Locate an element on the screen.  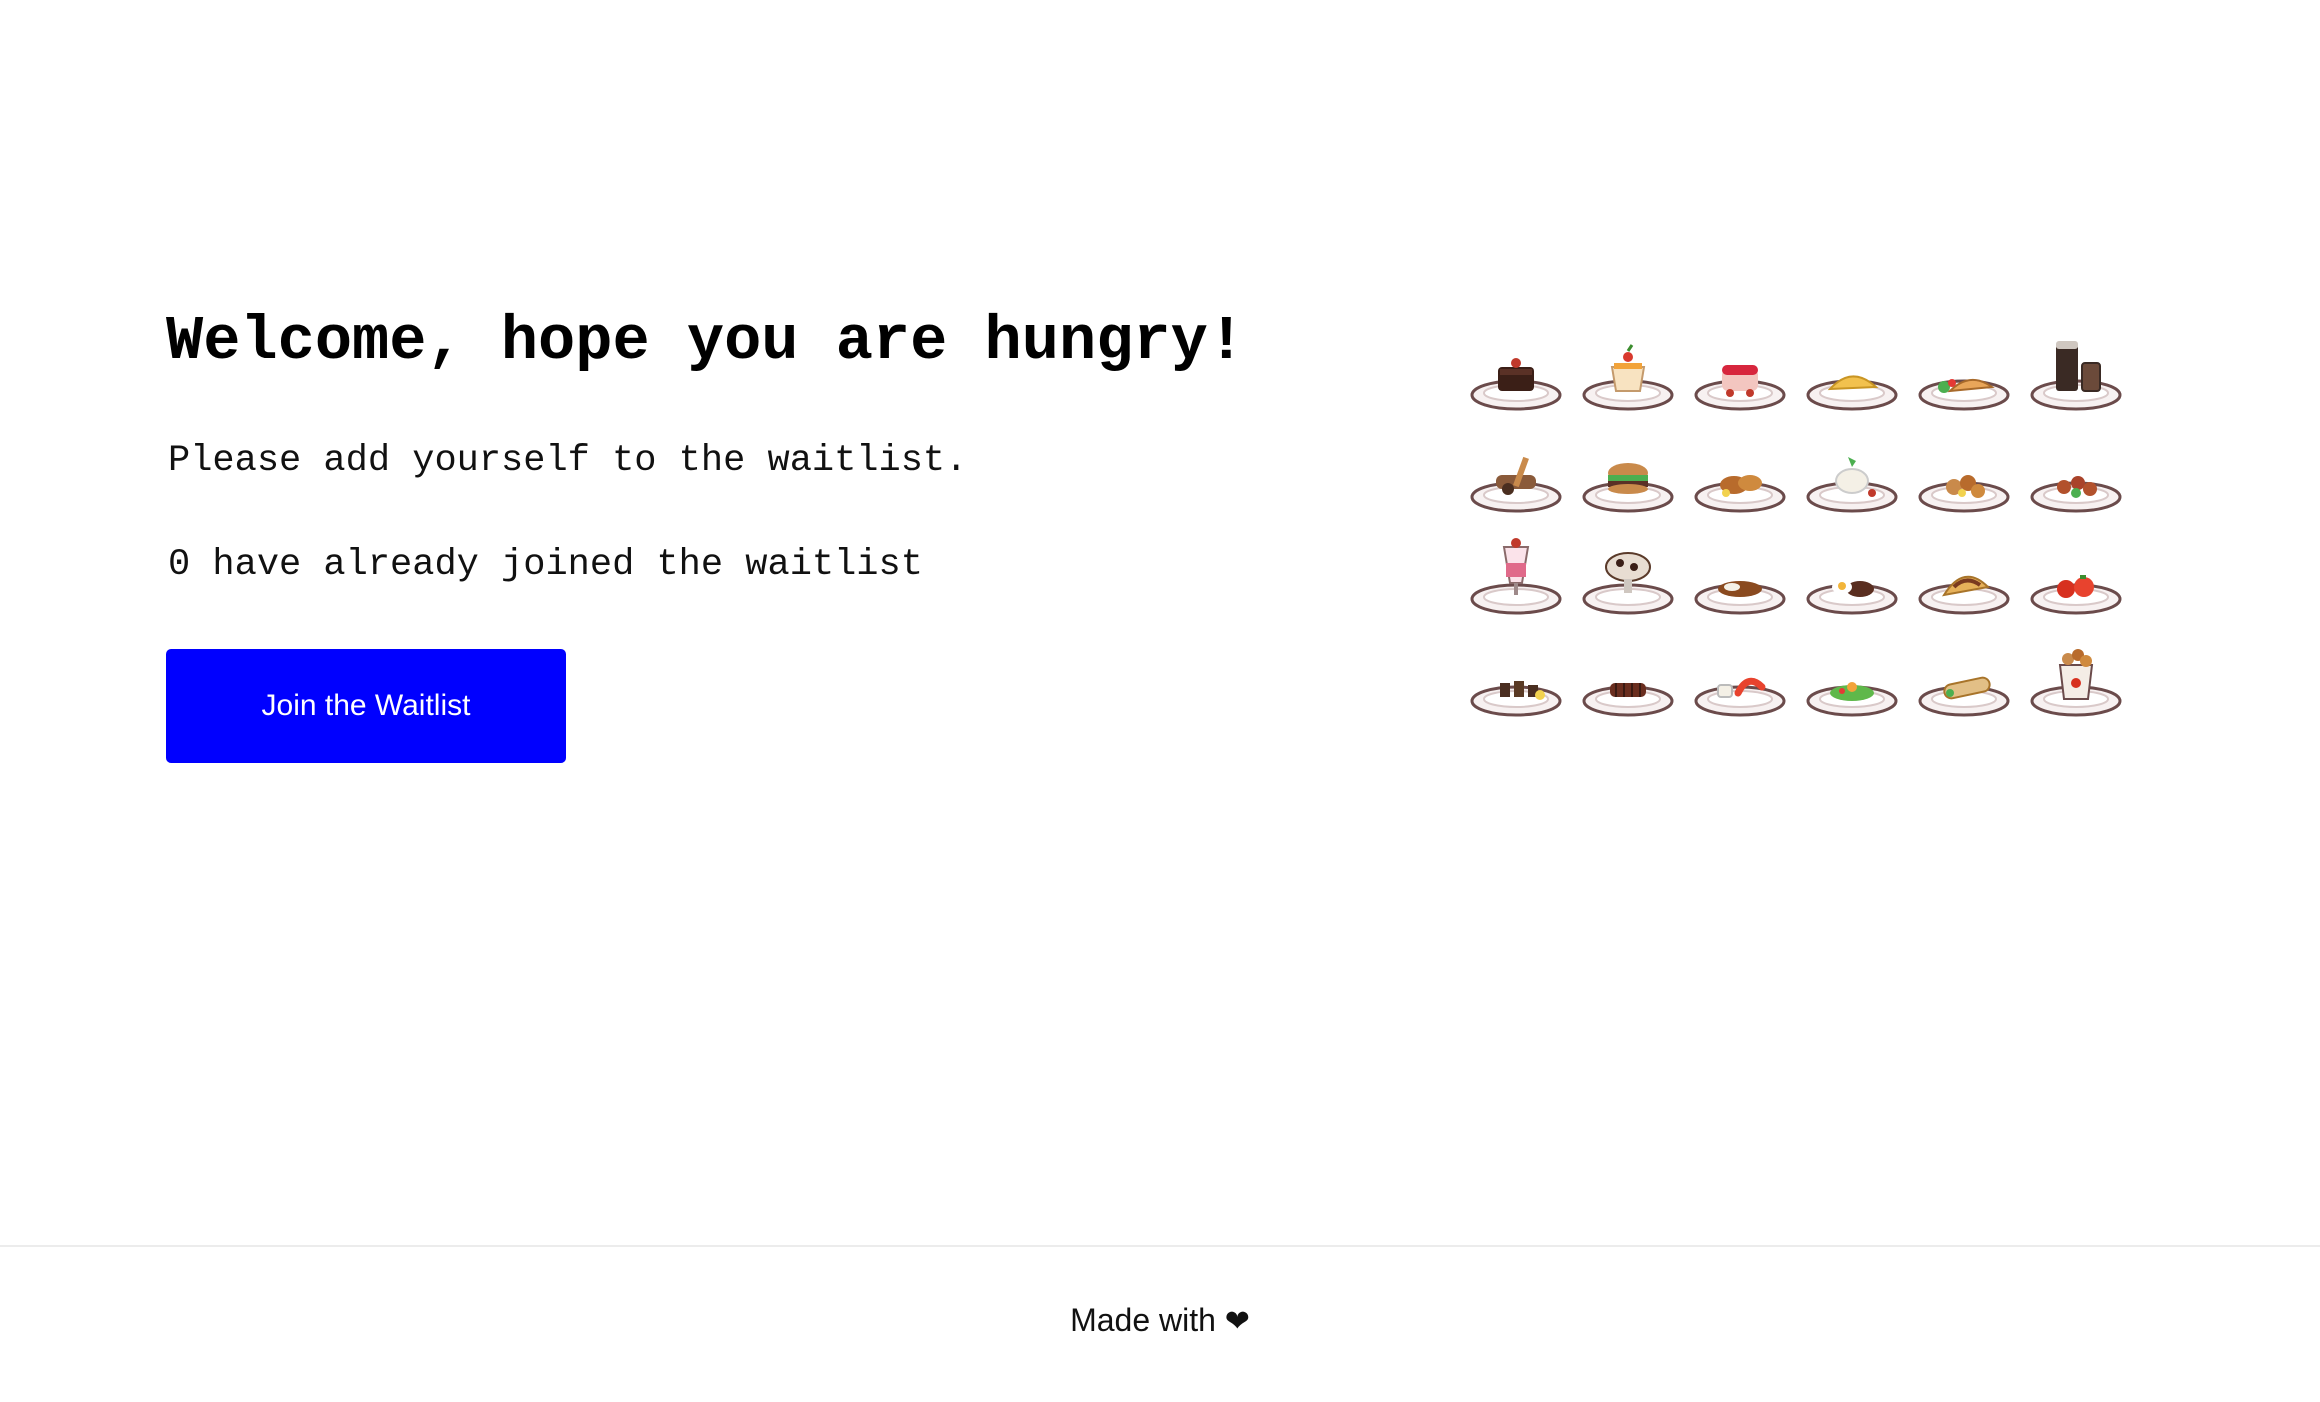
nuggets-icon is located at coordinates (1964, 468).